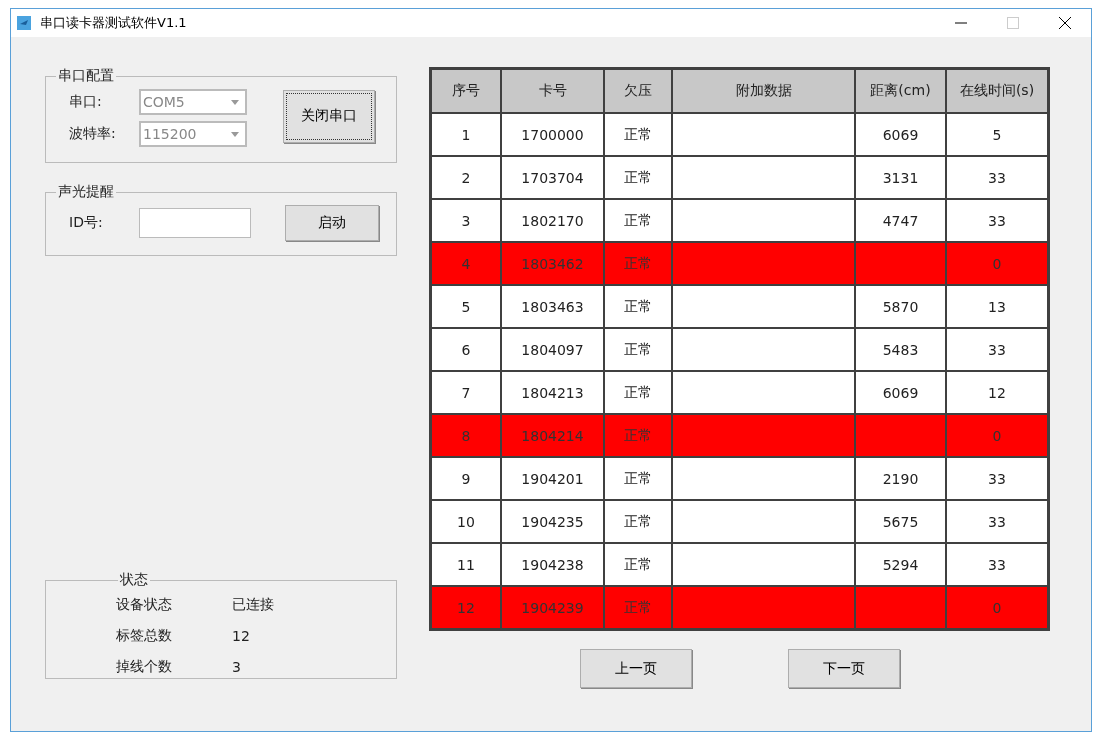 The width and height of the screenshot is (1093, 733). Describe the element at coordinates (236, 666) in the screenshot. I see `status-value: 3` at that location.